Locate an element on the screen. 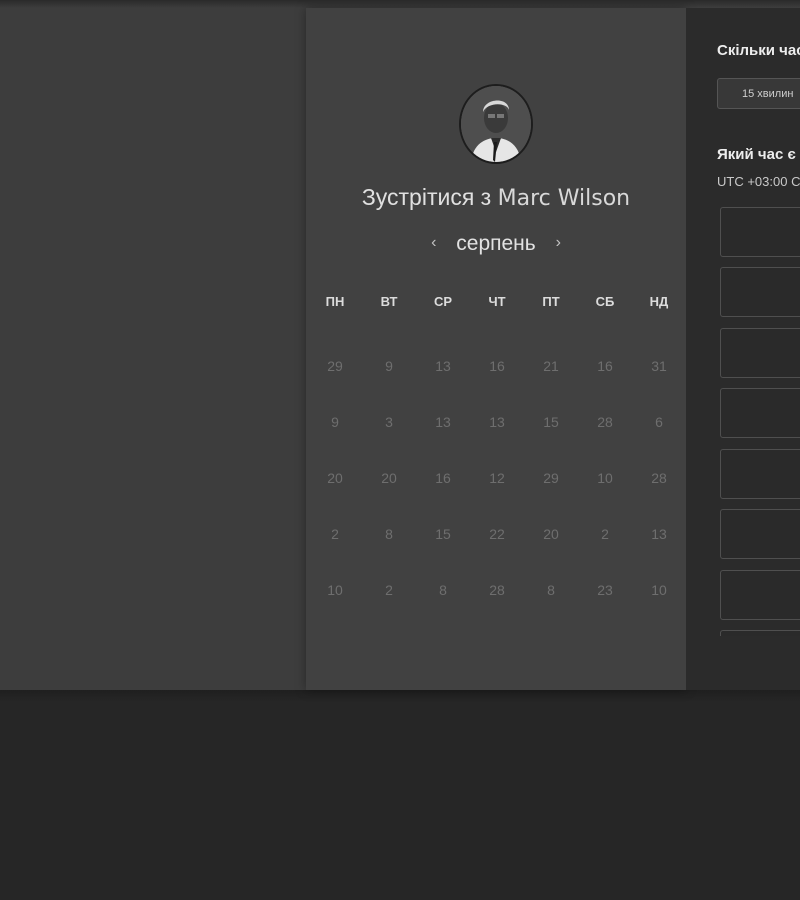  host-name: Marc Wilson is located at coordinates (564, 198).